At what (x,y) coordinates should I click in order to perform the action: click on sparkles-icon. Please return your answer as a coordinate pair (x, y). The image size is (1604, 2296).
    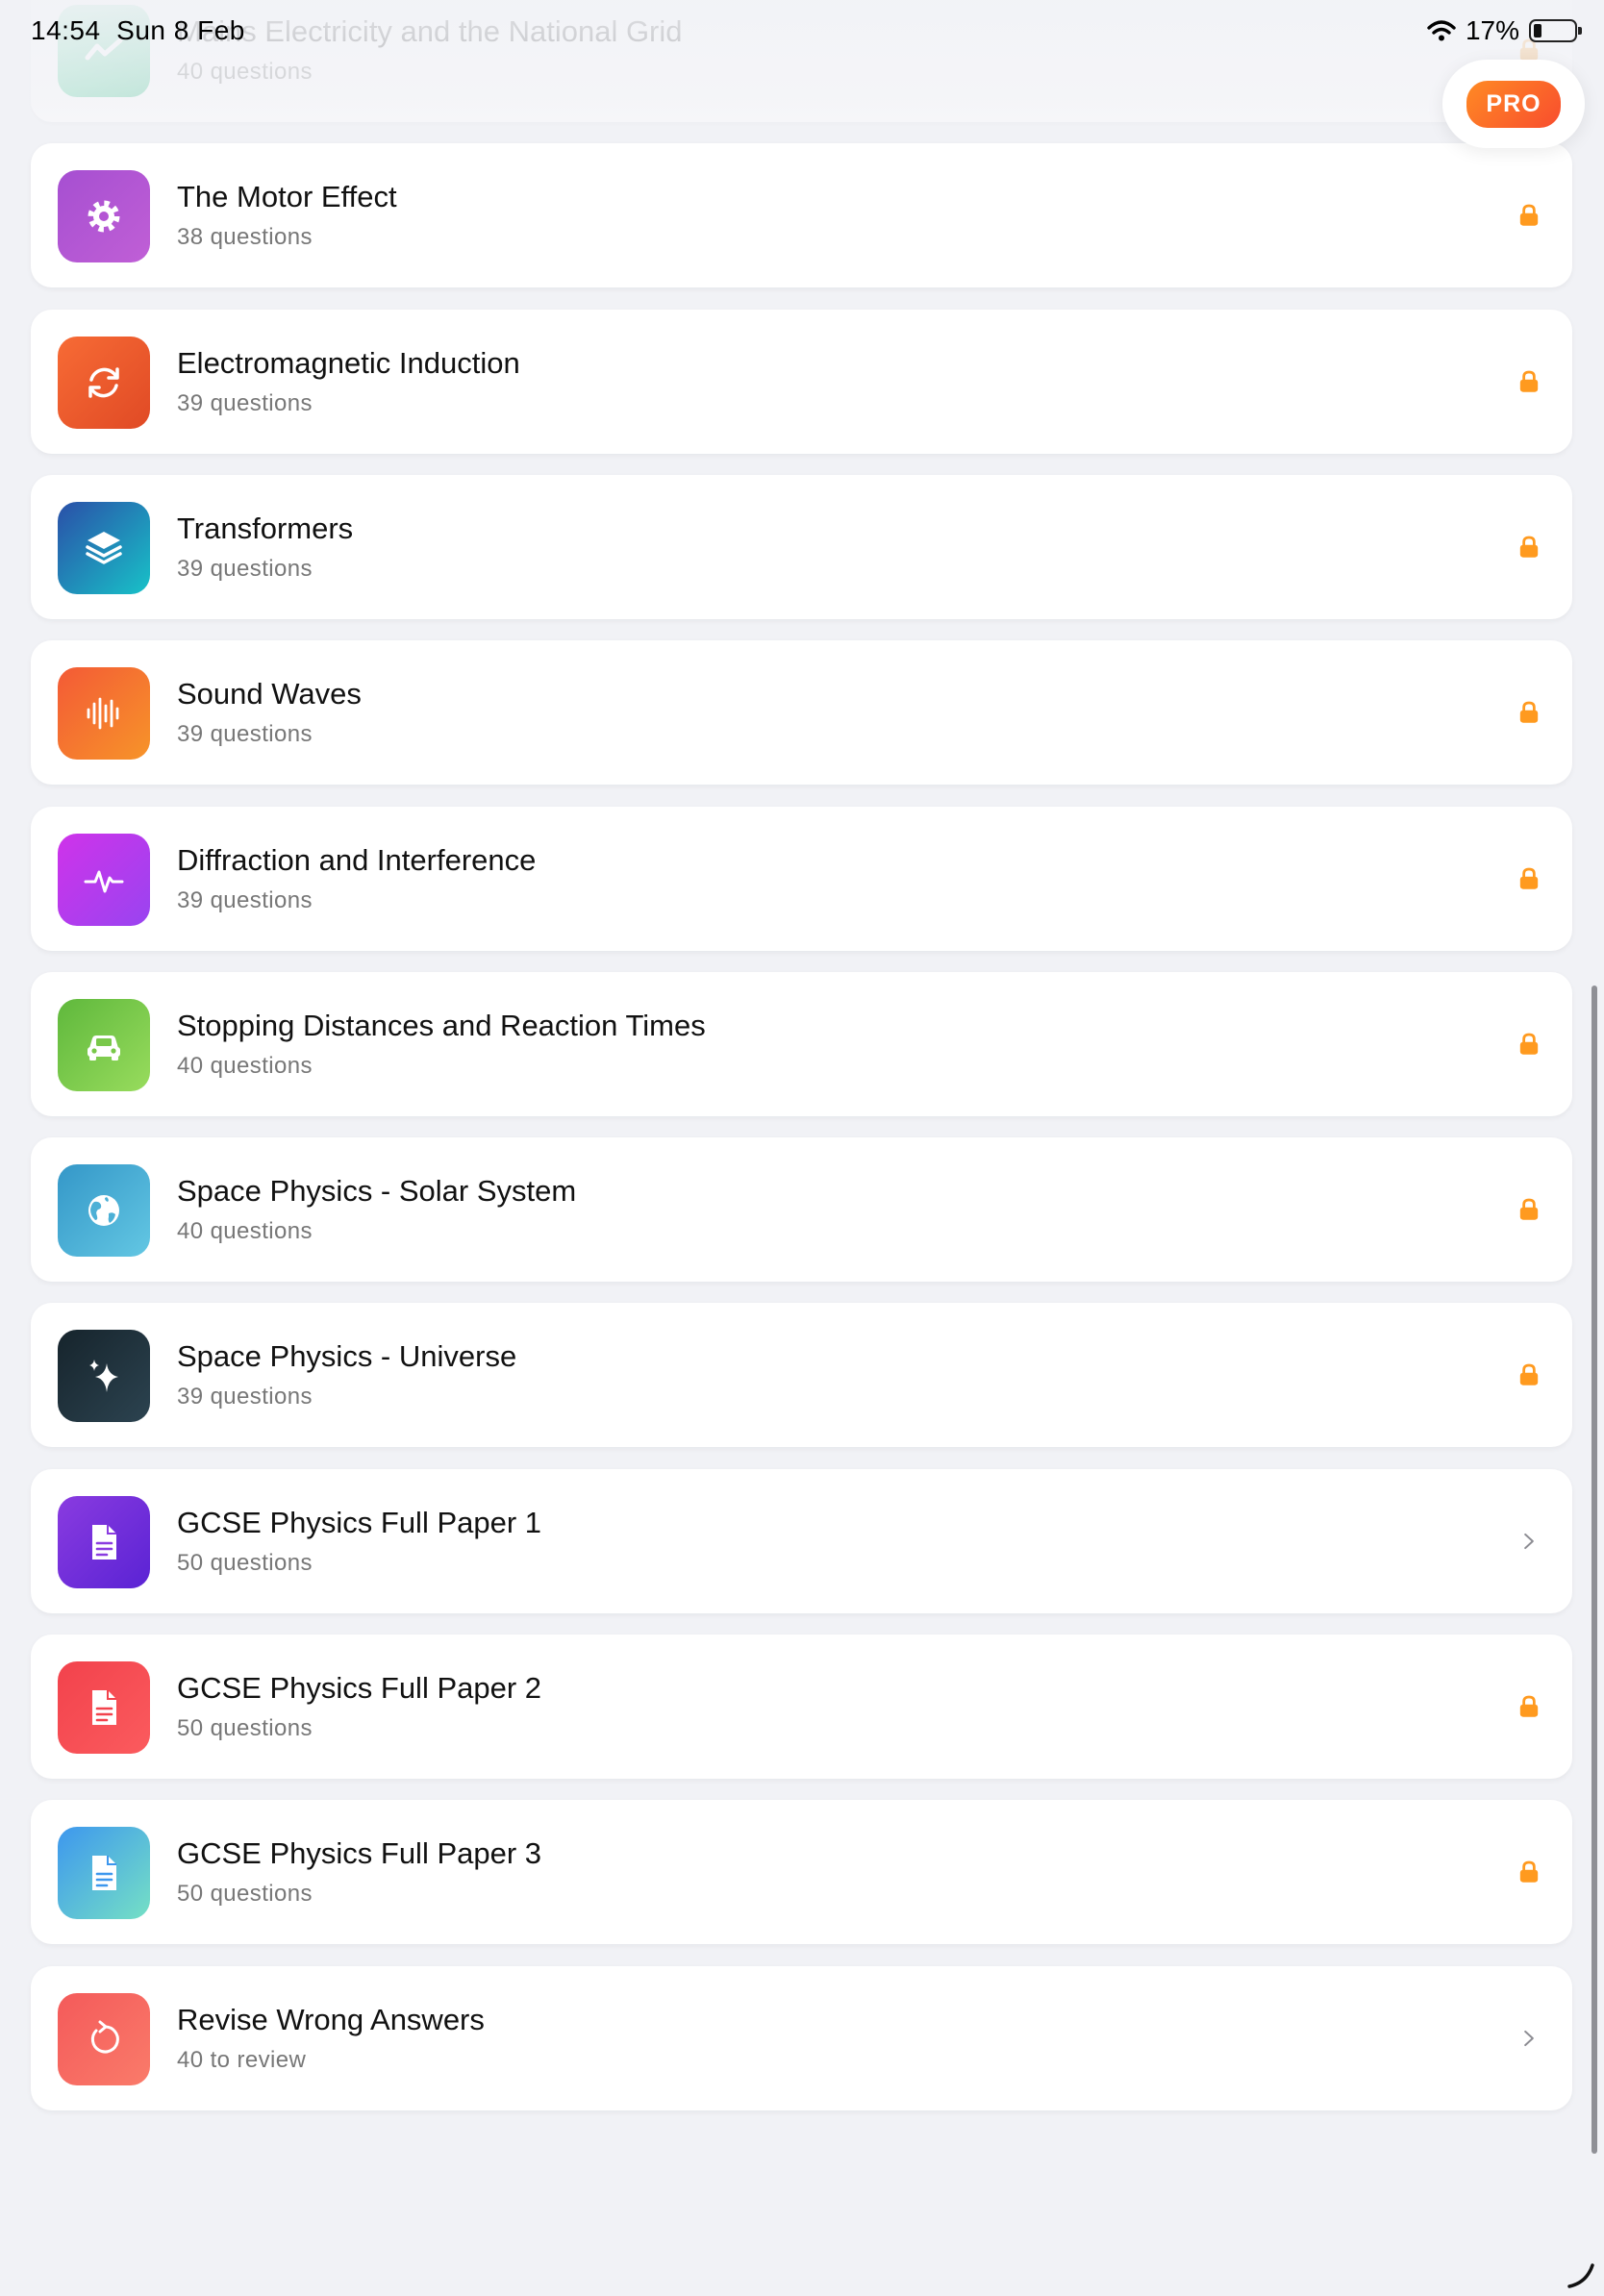
    Looking at the image, I should click on (103, 1376).